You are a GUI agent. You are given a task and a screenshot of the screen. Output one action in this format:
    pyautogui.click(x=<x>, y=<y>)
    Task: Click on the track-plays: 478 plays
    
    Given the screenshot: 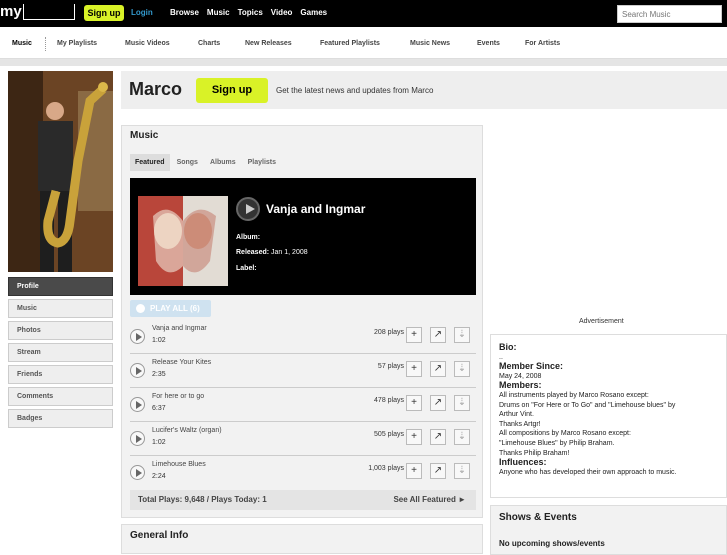 What is the action you would take?
    pyautogui.click(x=389, y=400)
    